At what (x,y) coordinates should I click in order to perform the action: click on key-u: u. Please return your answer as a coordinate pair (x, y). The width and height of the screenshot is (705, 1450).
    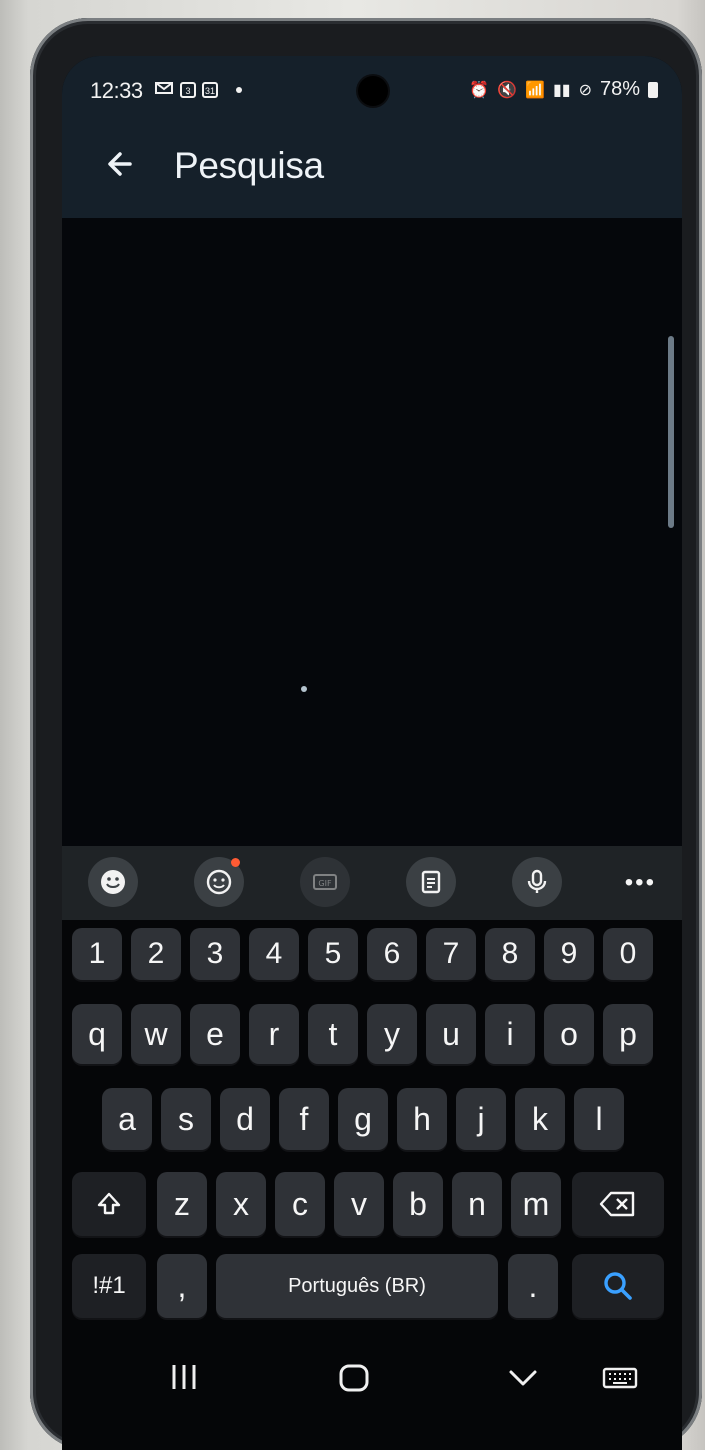
    Looking at the image, I should click on (451, 1034).